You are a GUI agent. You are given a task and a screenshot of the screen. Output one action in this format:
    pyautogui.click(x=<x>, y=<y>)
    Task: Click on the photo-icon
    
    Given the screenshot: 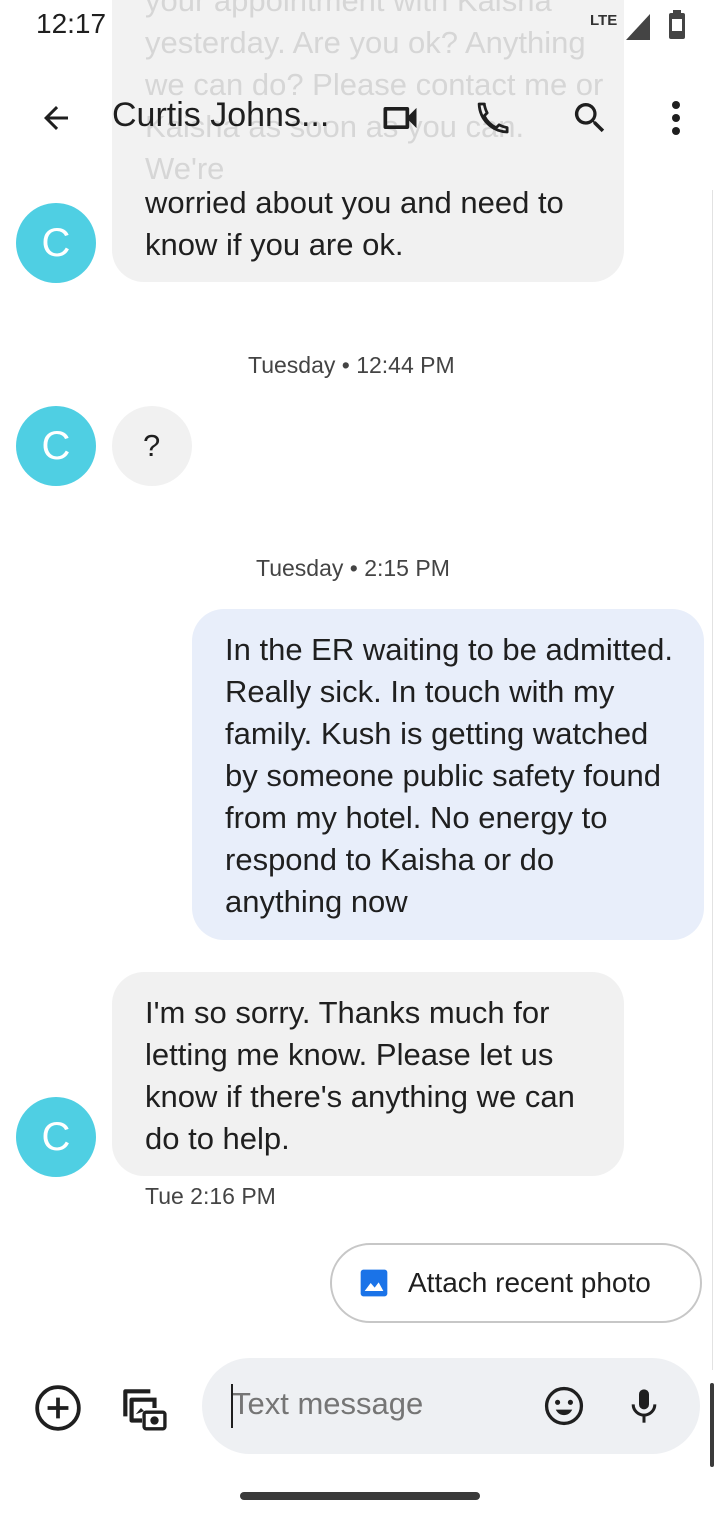 What is the action you would take?
    pyautogui.click(x=374, y=1283)
    